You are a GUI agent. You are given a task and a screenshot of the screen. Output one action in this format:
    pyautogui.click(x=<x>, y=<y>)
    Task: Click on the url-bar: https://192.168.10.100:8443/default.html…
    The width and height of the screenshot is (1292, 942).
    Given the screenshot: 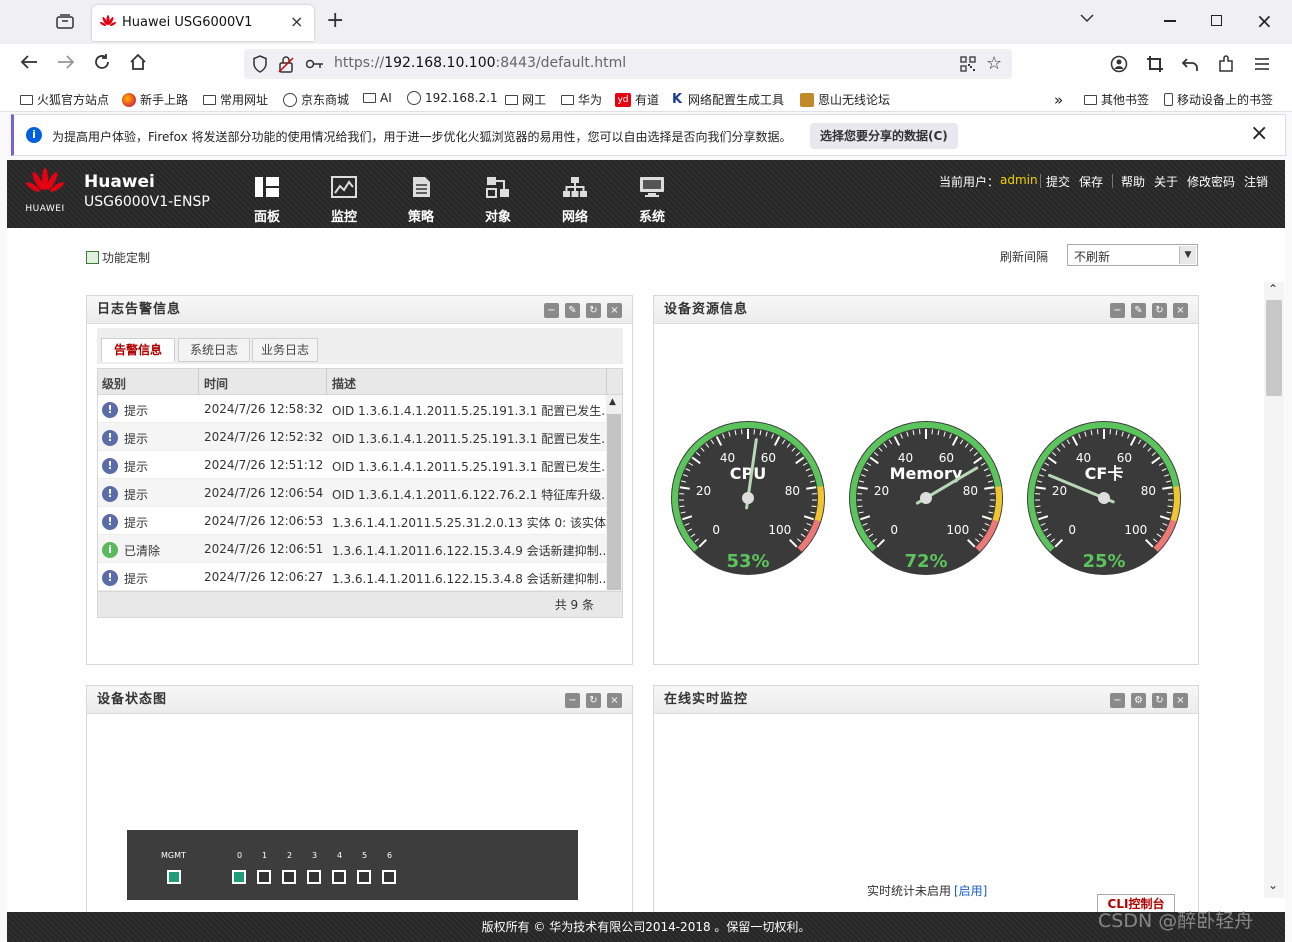 What is the action you would take?
    pyautogui.click(x=628, y=64)
    